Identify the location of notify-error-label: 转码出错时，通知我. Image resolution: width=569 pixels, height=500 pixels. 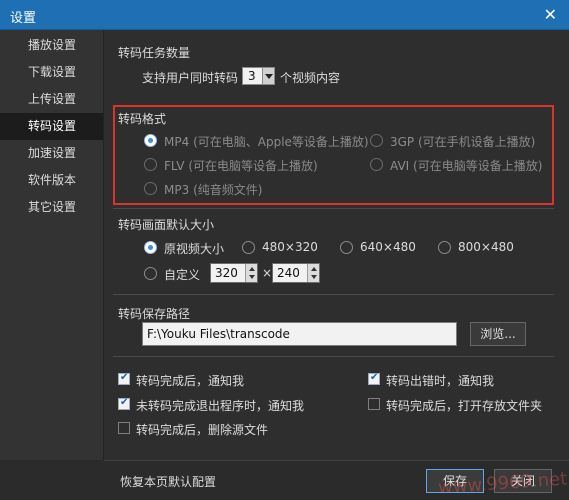
(440, 381).